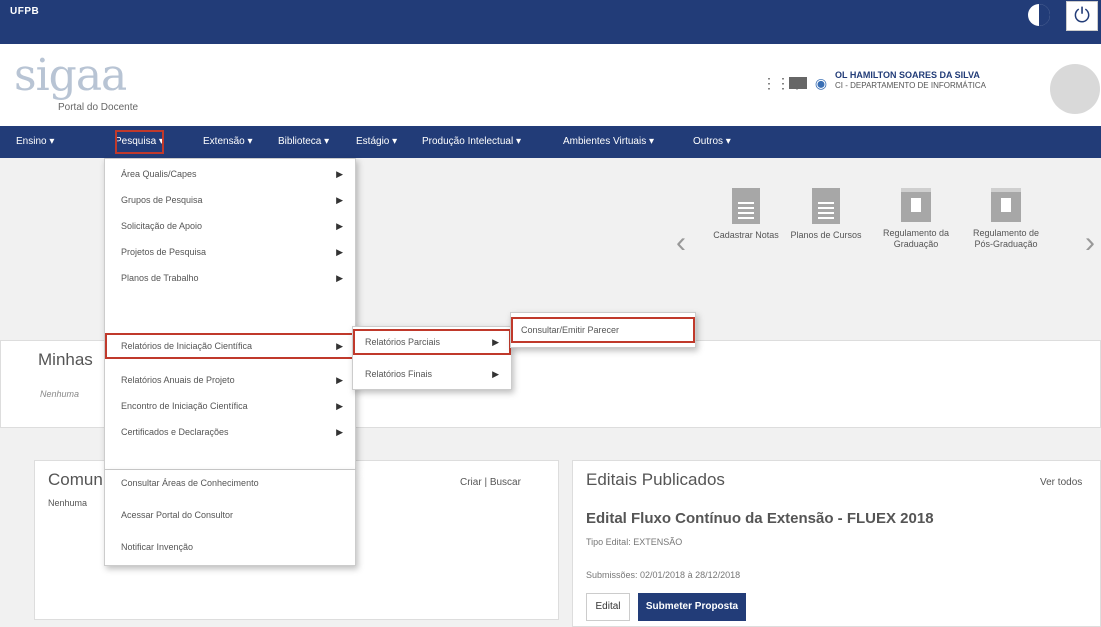 Image resolution: width=1101 pixels, height=627 pixels. Describe the element at coordinates (70, 75) in the screenshot. I see `sigaa-logo: sigaa` at that location.